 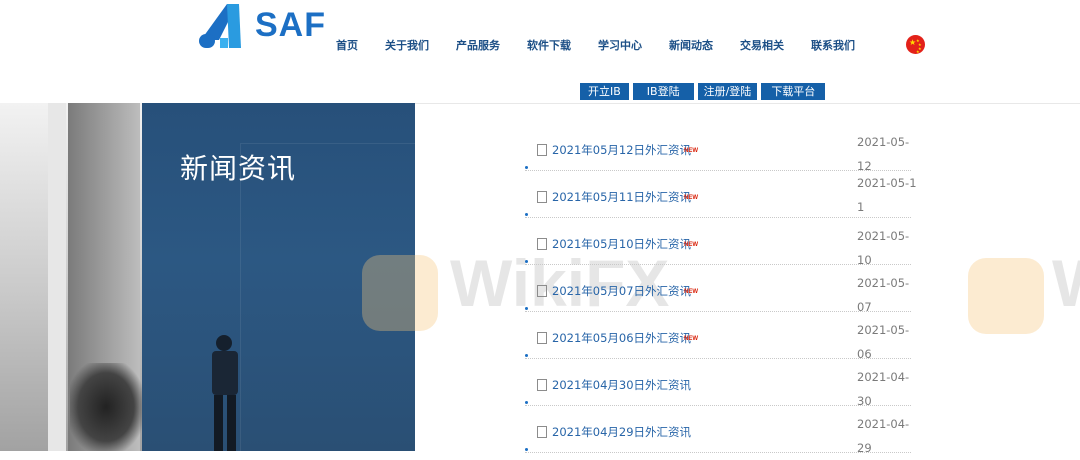 What do you see at coordinates (621, 432) in the screenshot?
I see `news-title-link: 2021年04月29日外汇资讯` at bounding box center [621, 432].